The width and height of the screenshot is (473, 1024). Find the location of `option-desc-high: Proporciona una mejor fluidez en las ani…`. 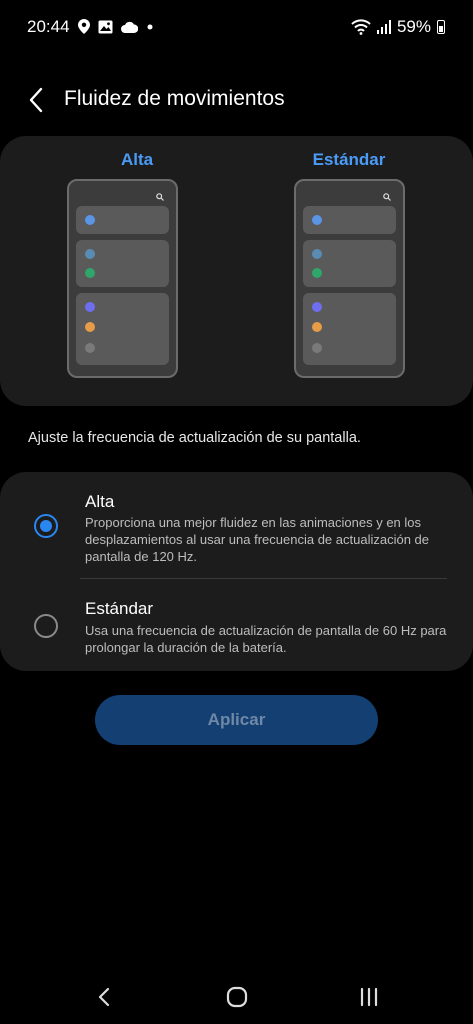

option-desc-high: Proporciona una mejor fluidez en las ani… is located at coordinates (257, 539).